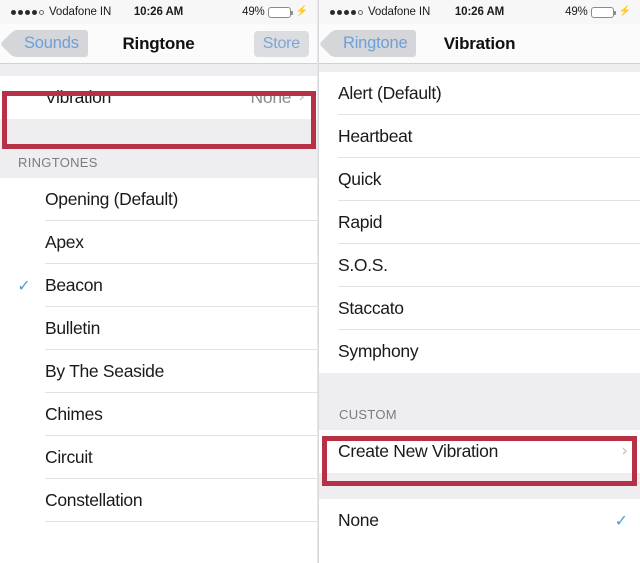  I want to click on list-item: Symphony, so click(479, 351).